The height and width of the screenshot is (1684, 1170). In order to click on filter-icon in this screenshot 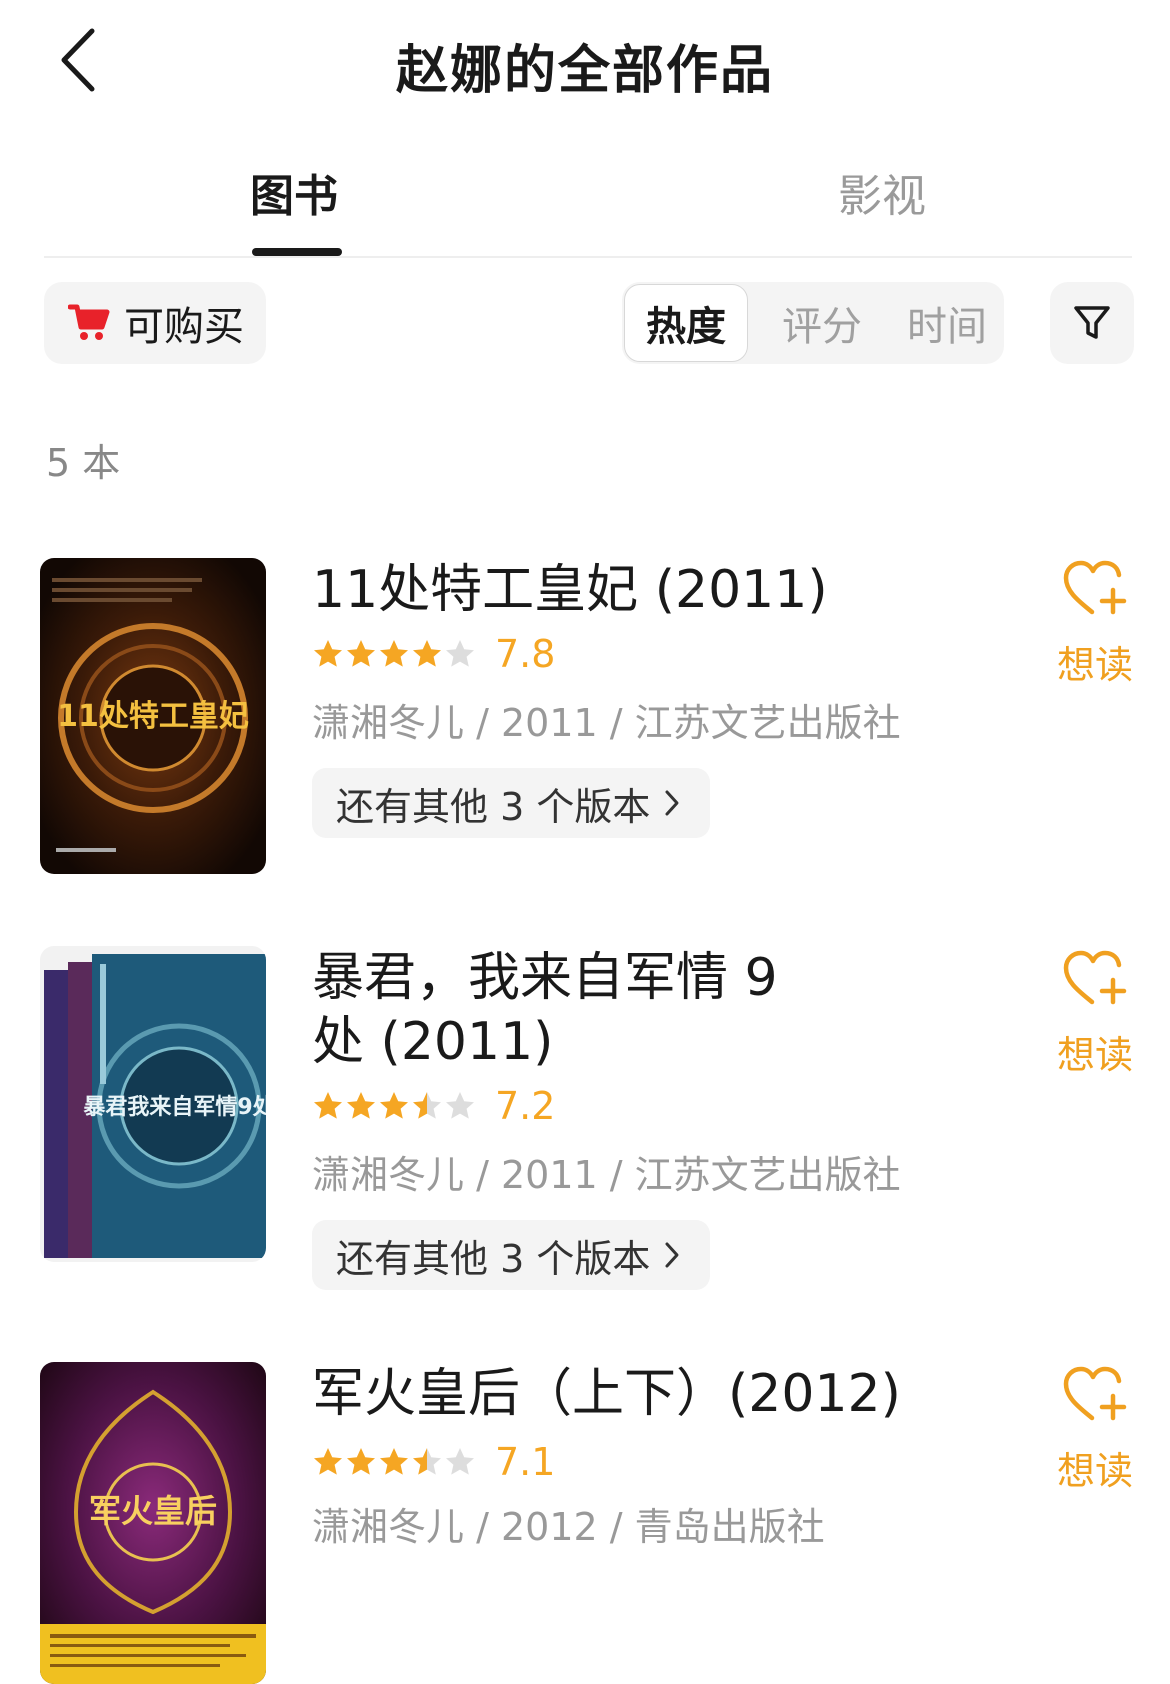, I will do `click(1092, 322)`.